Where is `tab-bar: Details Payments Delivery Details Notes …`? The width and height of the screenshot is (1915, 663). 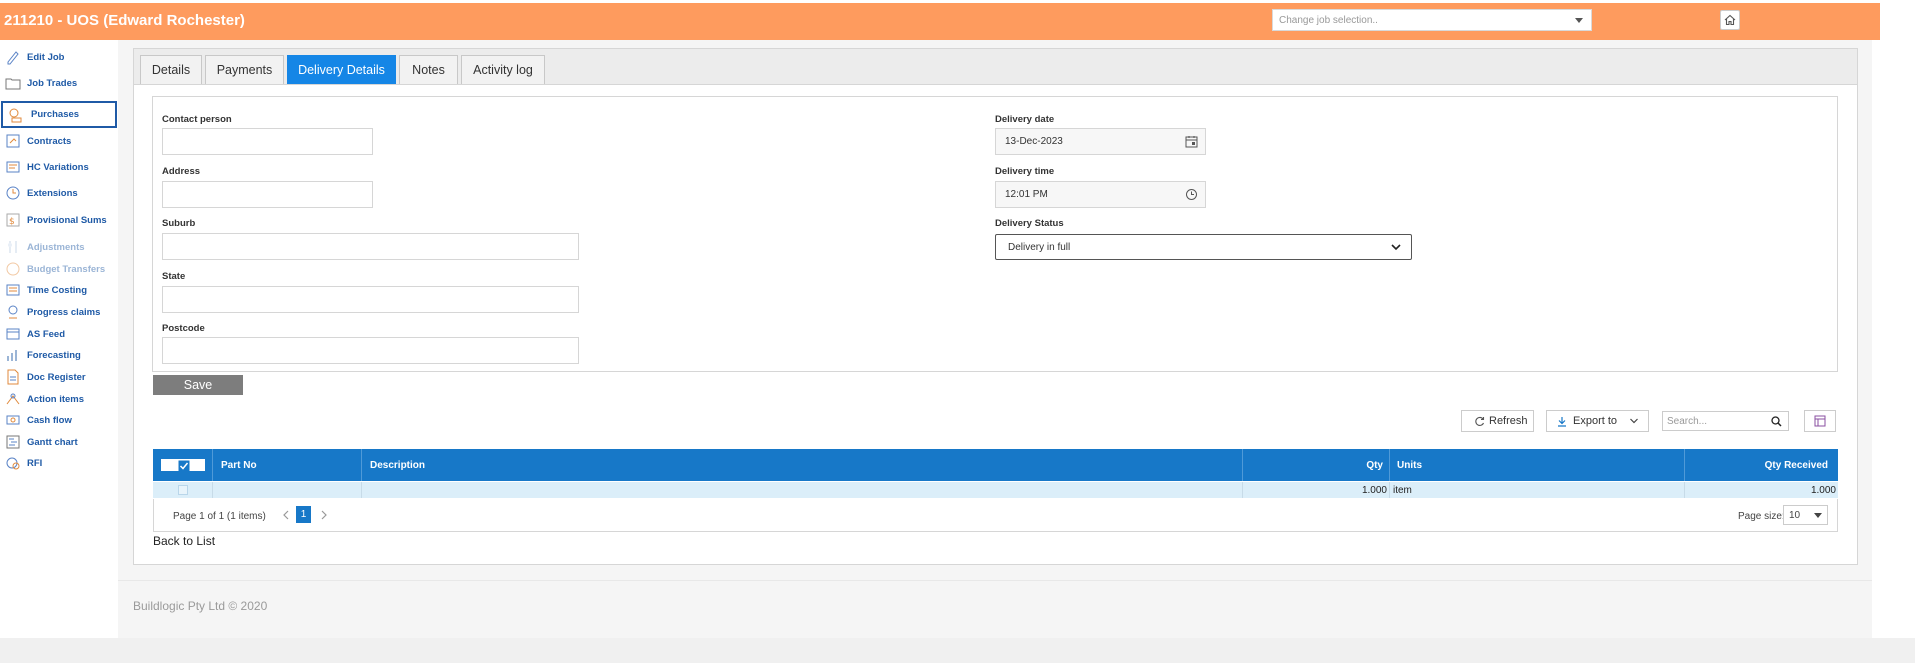 tab-bar: Details Payments Delivery Details Notes … is located at coordinates (995, 67).